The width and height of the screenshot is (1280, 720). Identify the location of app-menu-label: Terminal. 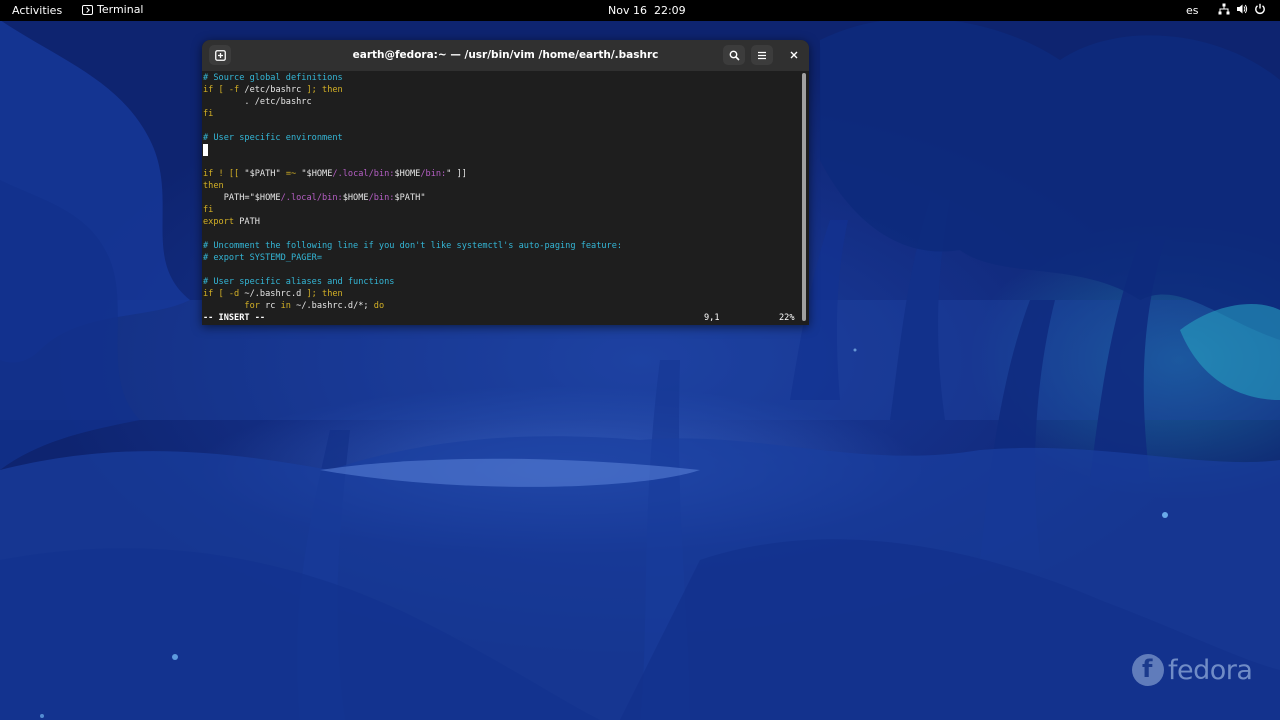
(120, 9).